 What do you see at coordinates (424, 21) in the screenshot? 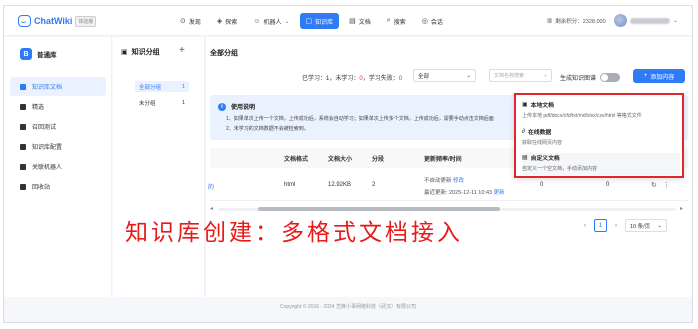
I see `chat-icon: ◎` at bounding box center [424, 21].